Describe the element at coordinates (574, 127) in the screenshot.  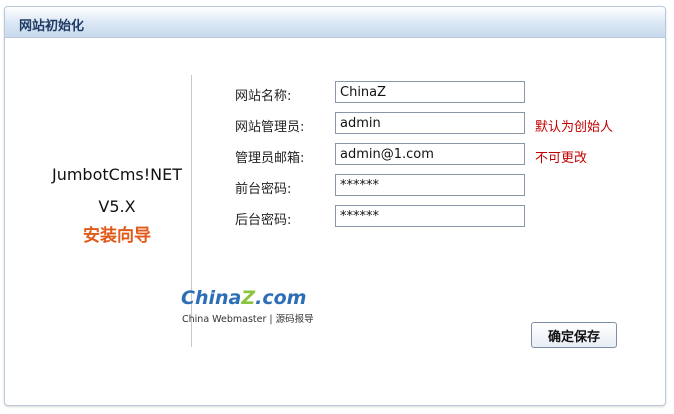
I see `admin-hint: 默认为创始人` at that location.